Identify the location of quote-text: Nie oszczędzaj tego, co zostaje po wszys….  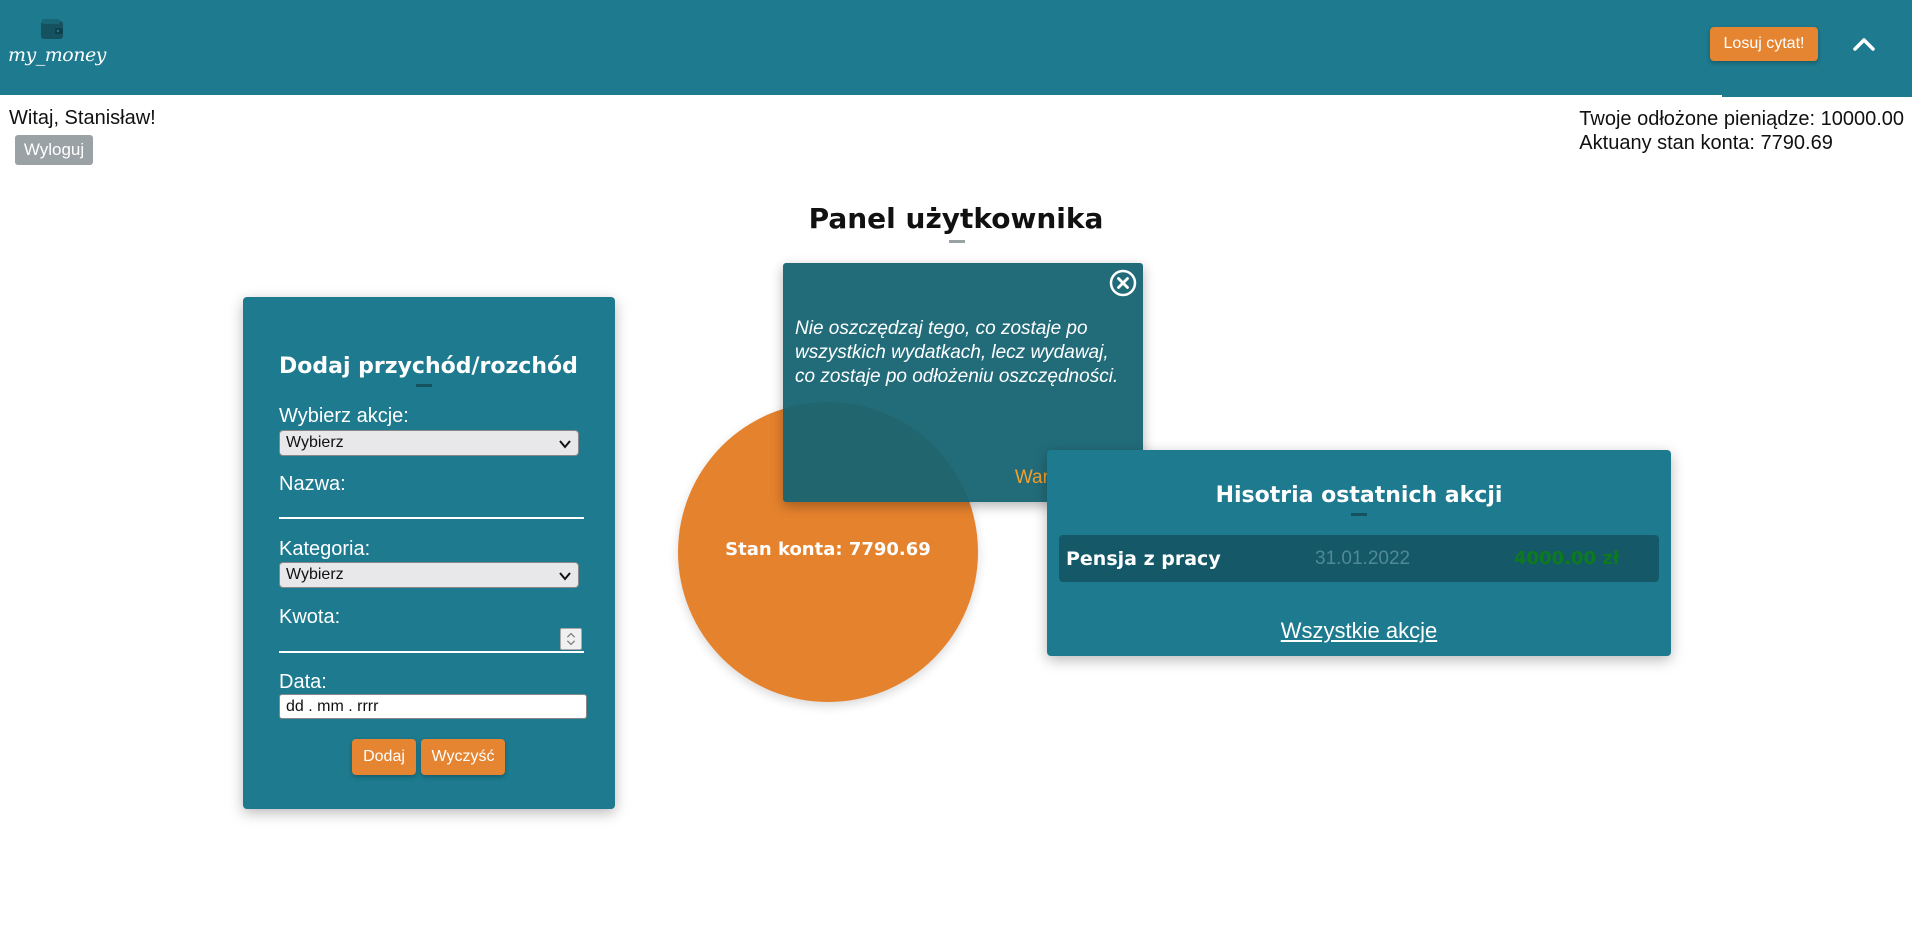
(957, 352).